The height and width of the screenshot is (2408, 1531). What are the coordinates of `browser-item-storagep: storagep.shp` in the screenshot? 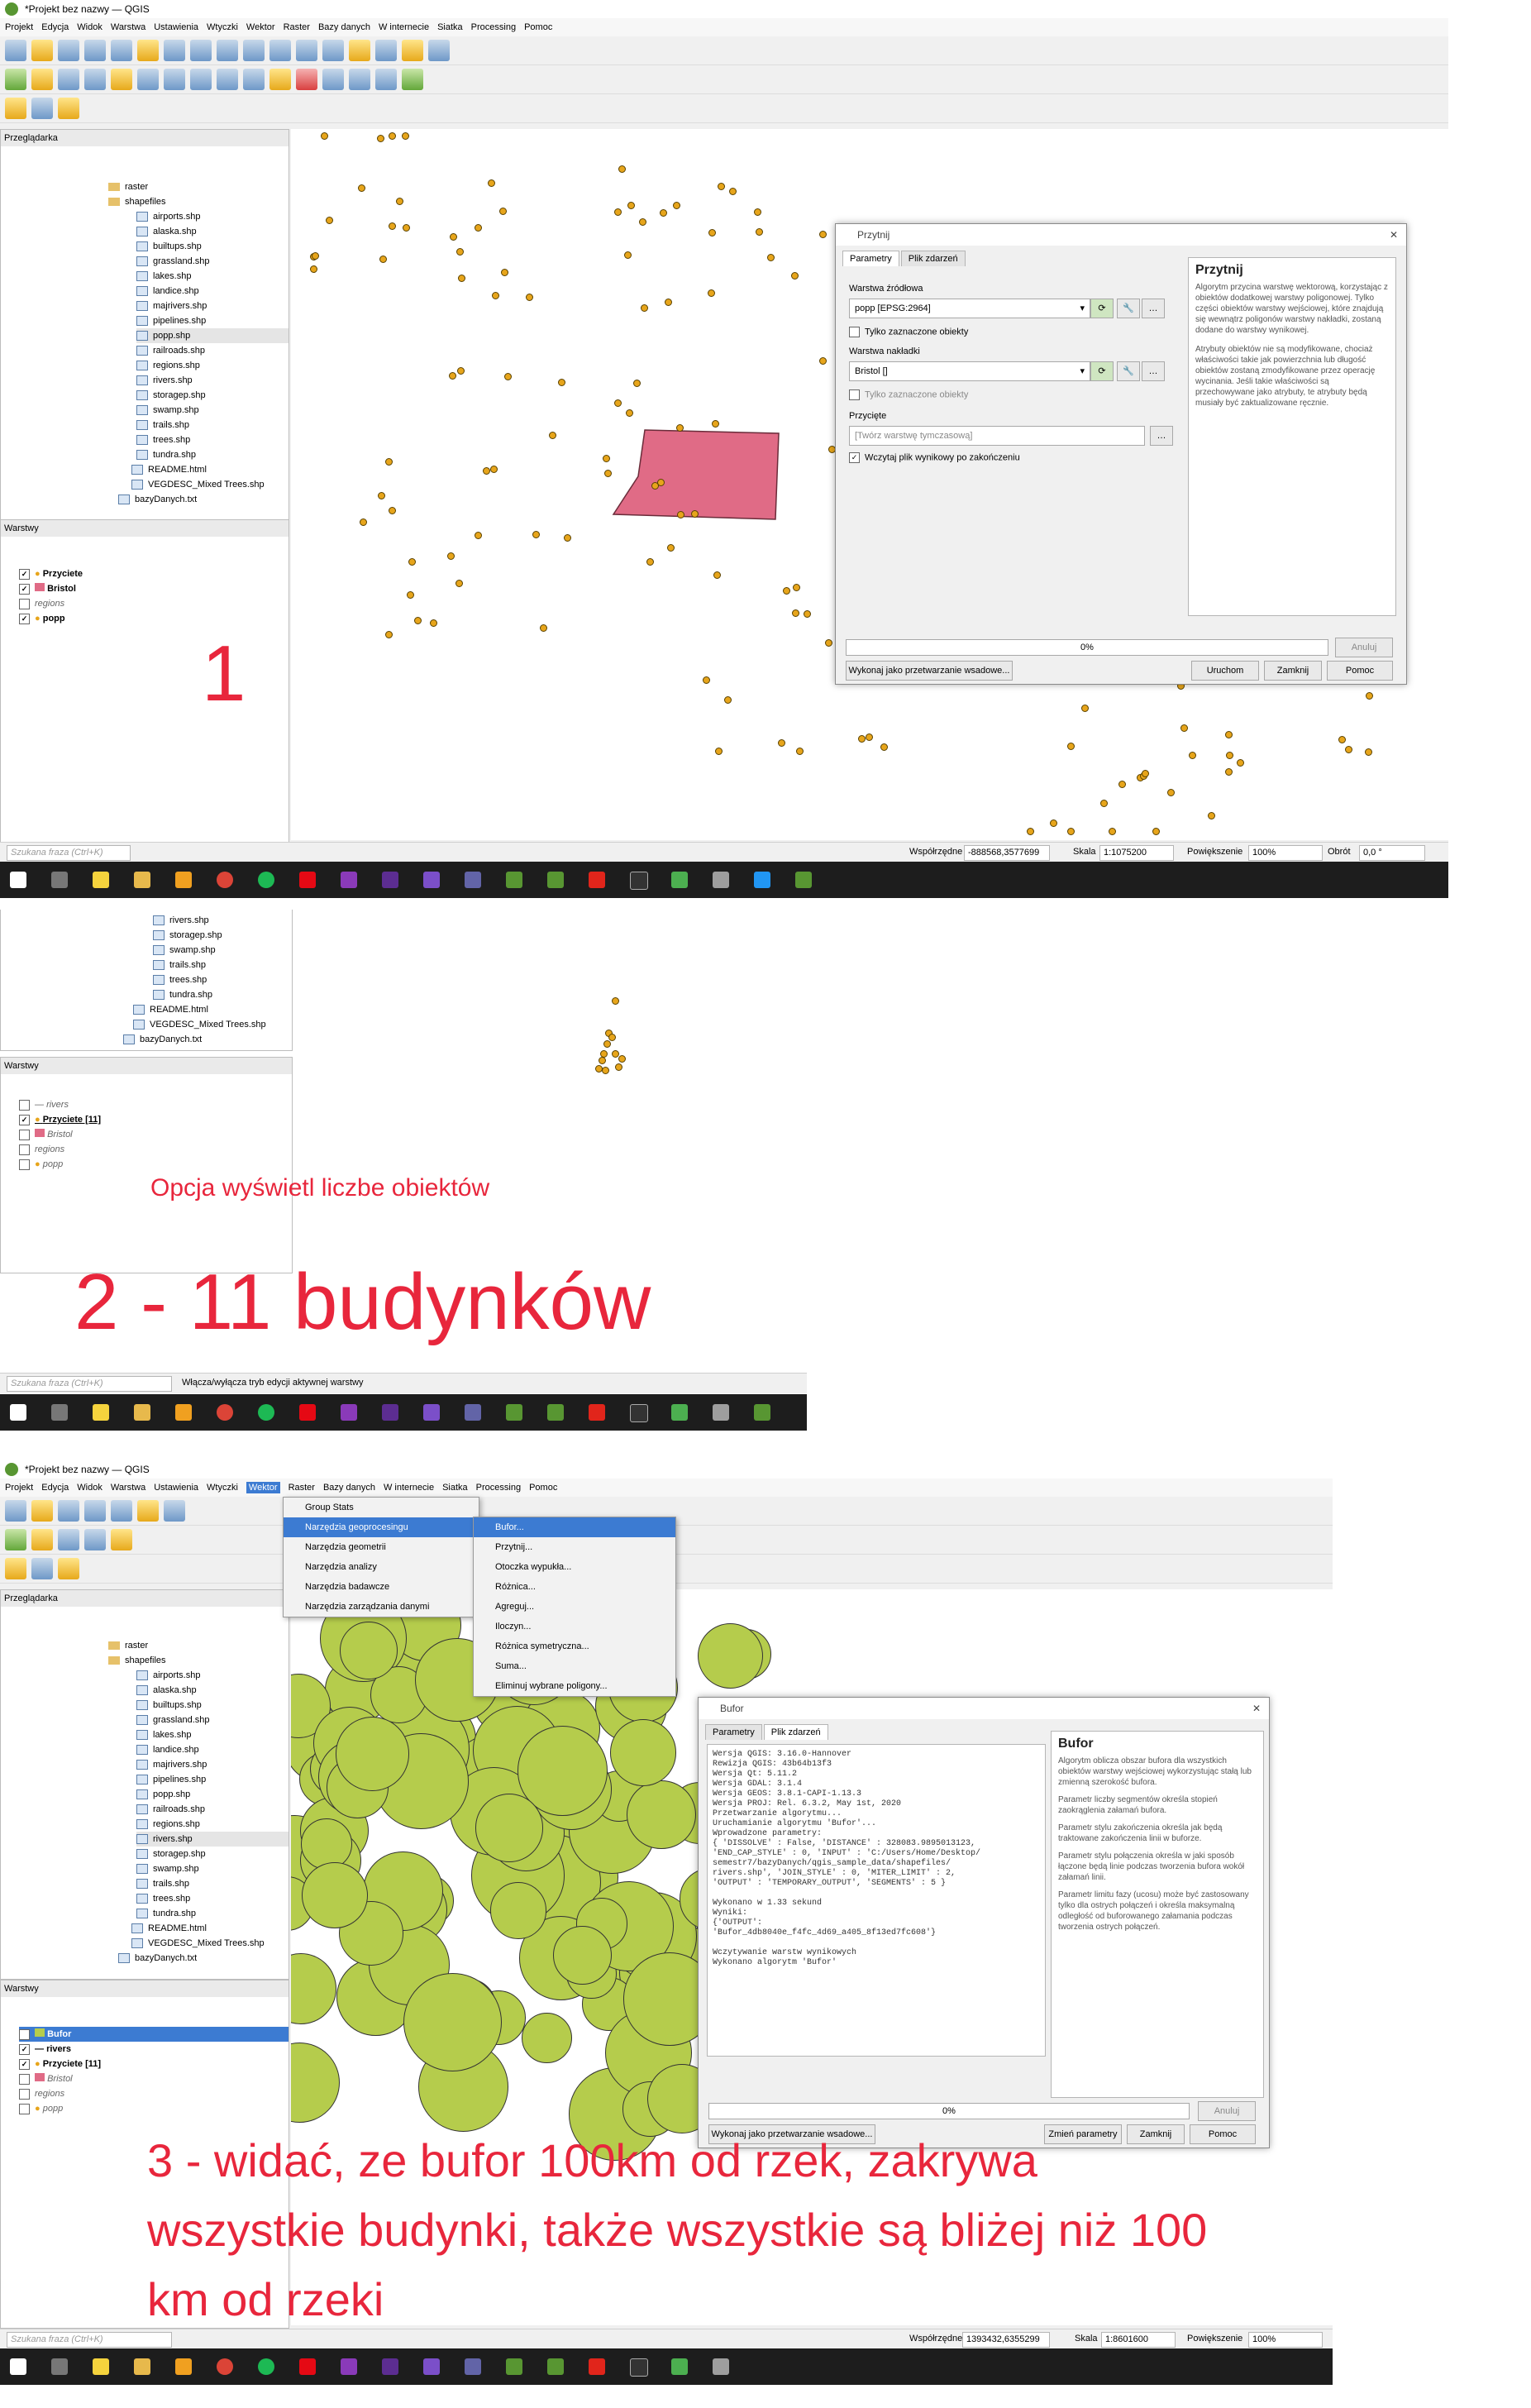 It's located at (212, 1854).